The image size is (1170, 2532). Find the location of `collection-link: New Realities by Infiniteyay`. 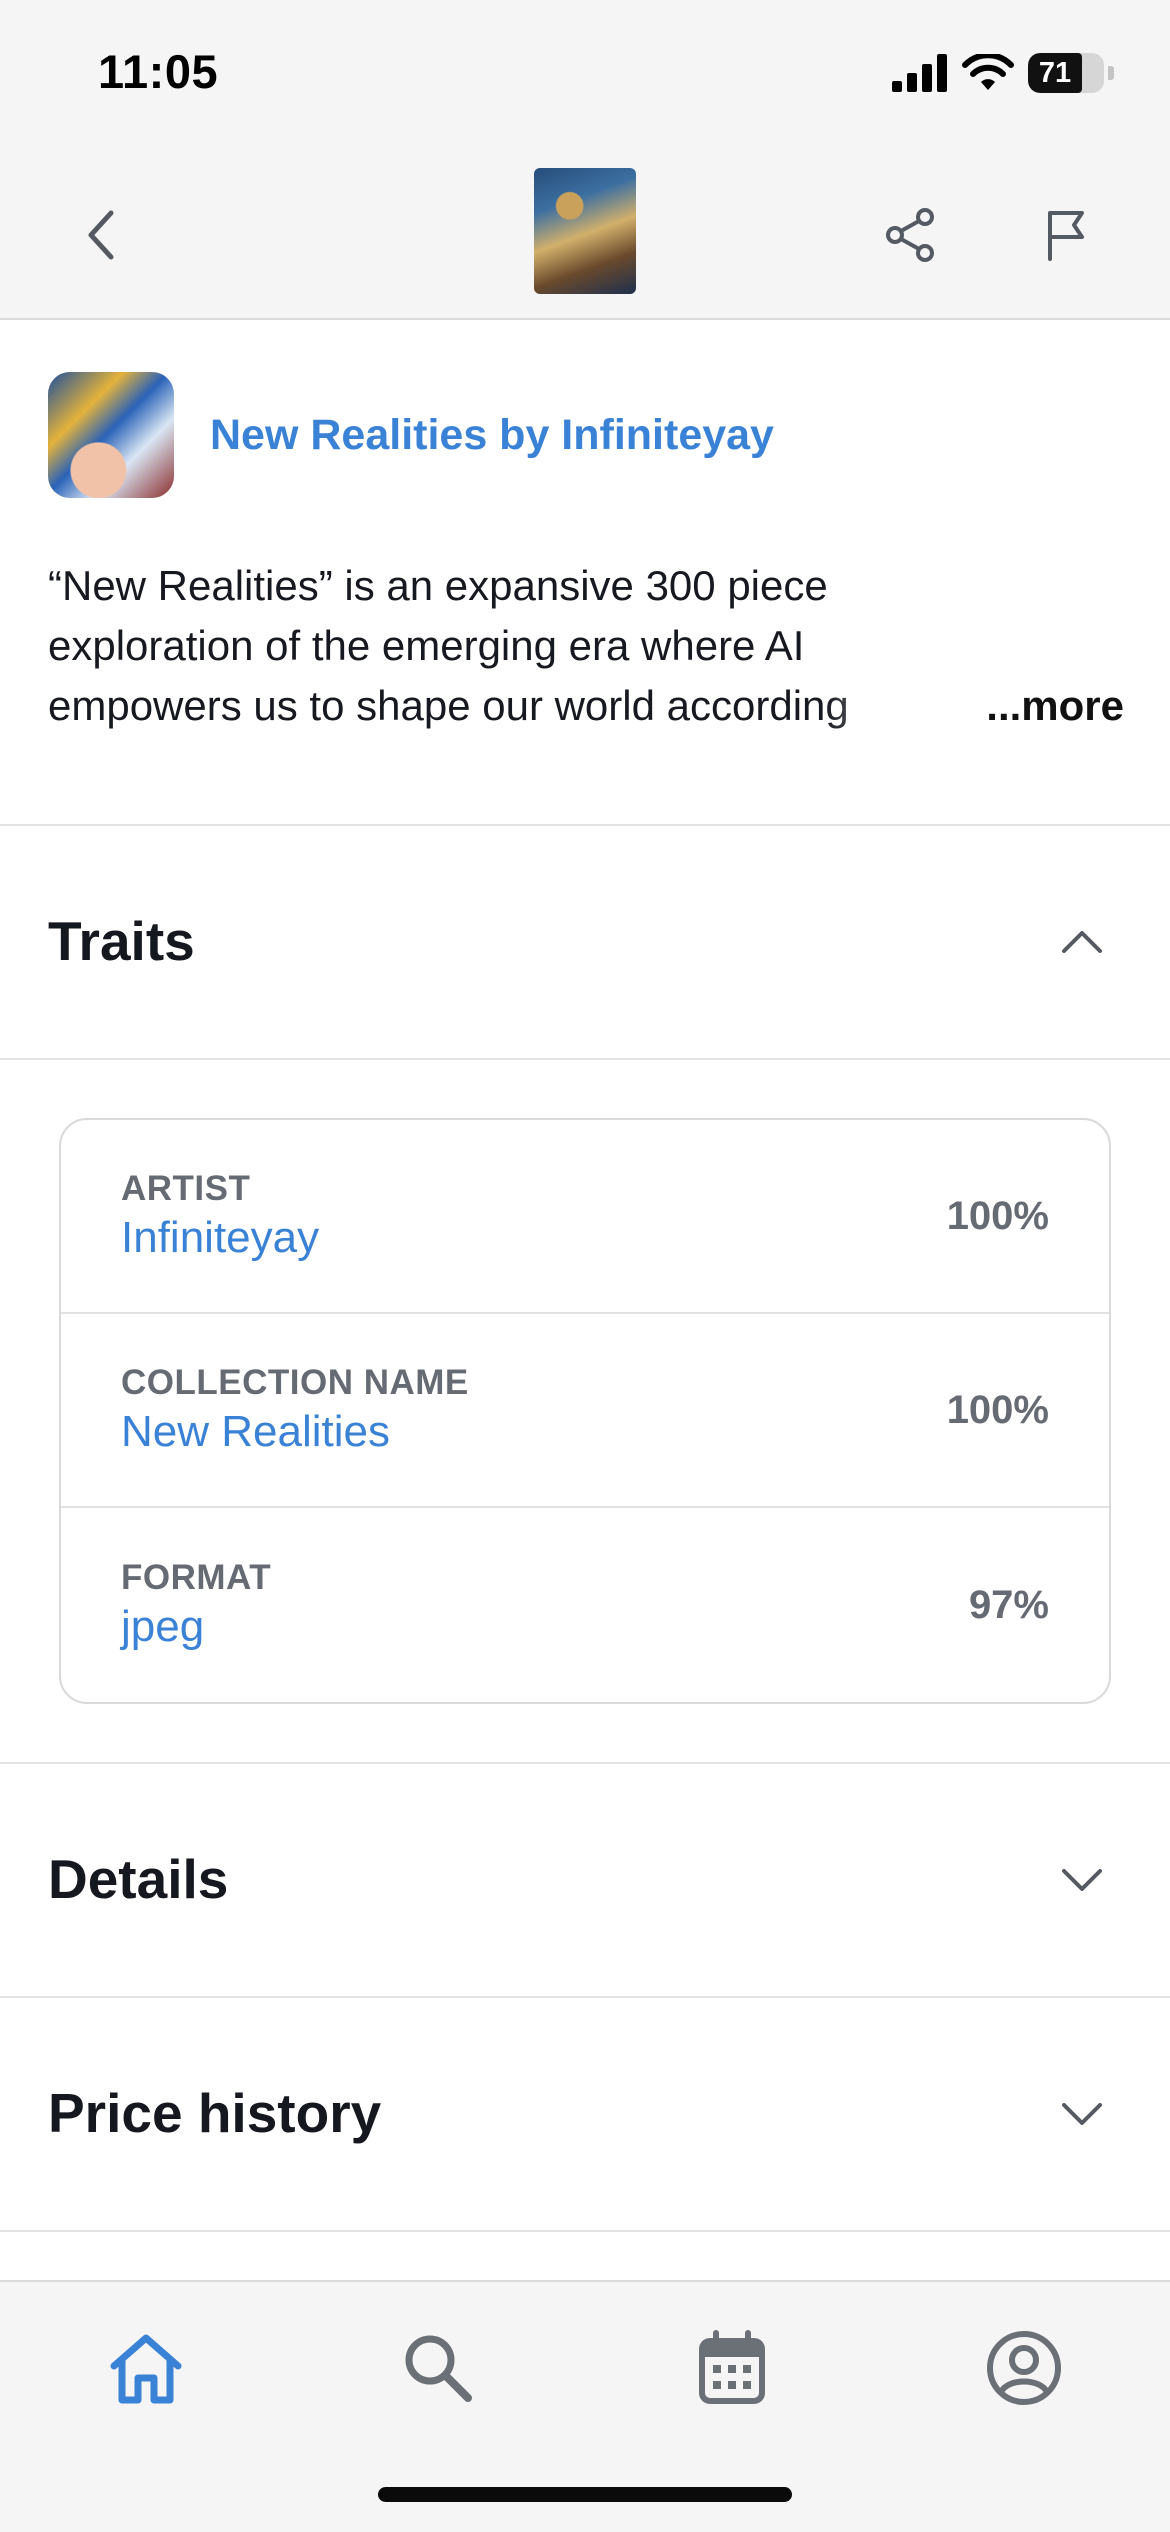

collection-link: New Realities by Infiniteyay is located at coordinates (492, 435).